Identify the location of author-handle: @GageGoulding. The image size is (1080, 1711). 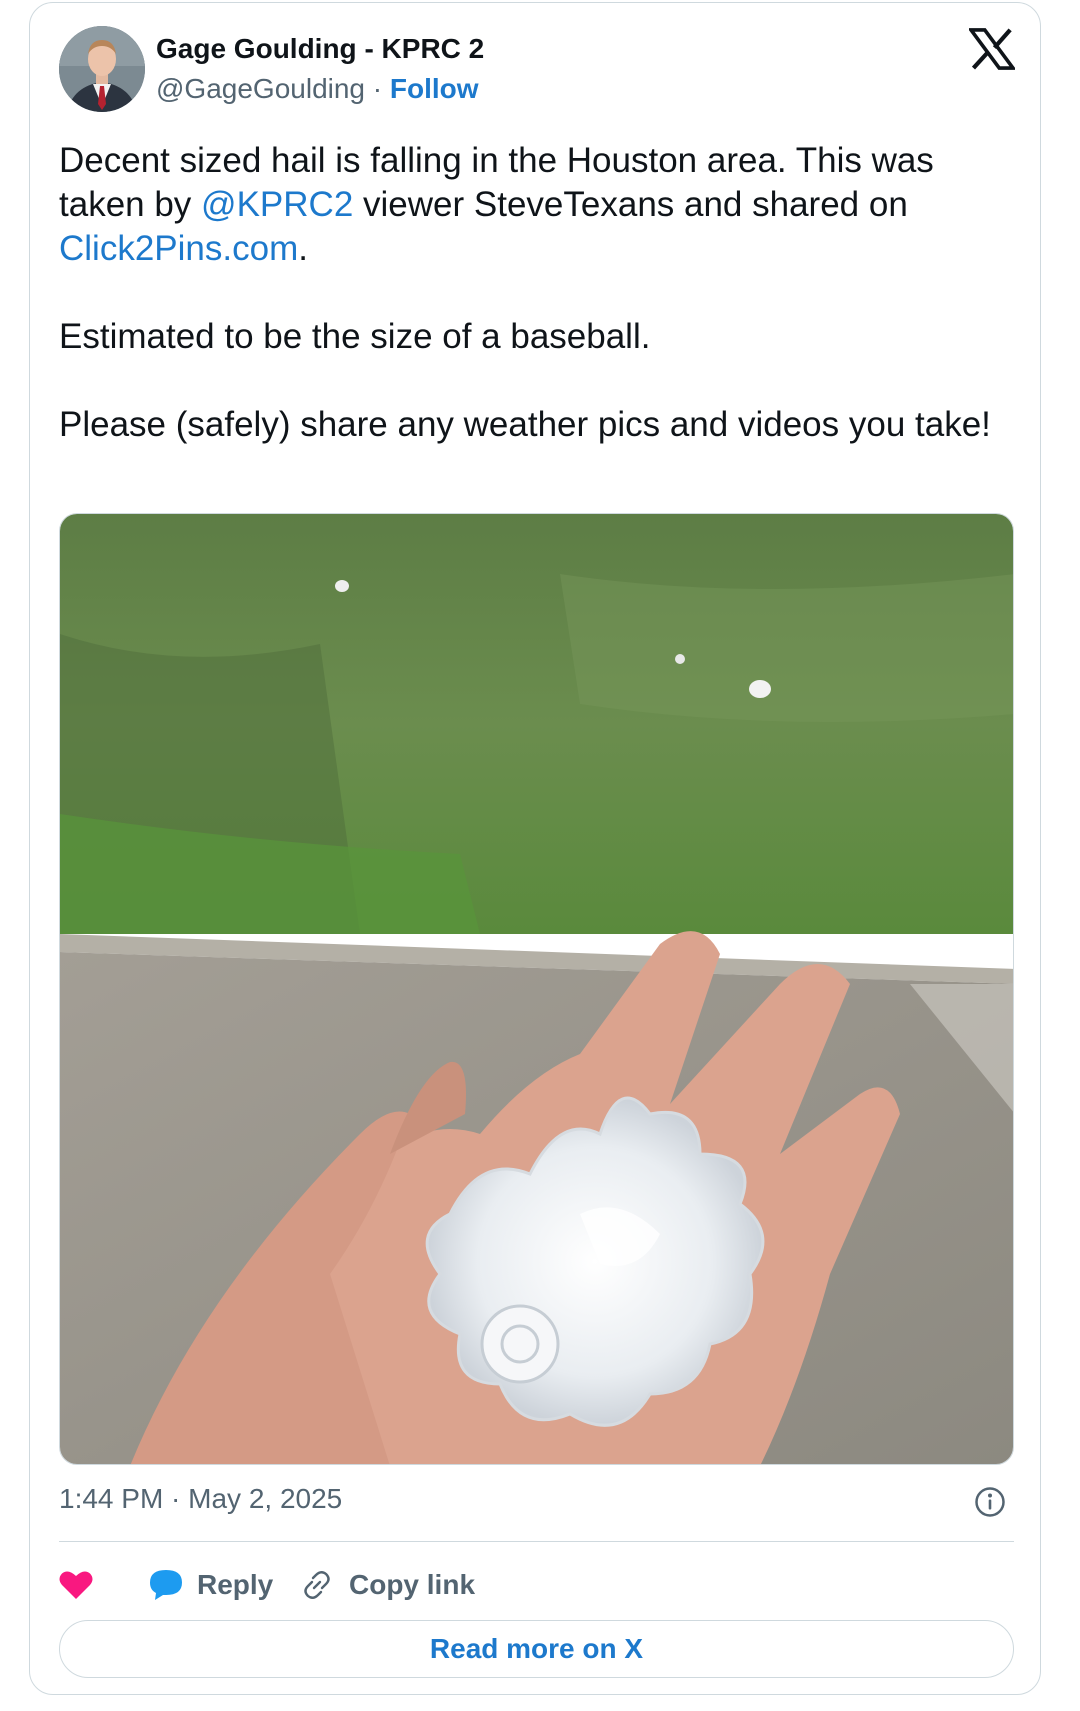
(260, 88).